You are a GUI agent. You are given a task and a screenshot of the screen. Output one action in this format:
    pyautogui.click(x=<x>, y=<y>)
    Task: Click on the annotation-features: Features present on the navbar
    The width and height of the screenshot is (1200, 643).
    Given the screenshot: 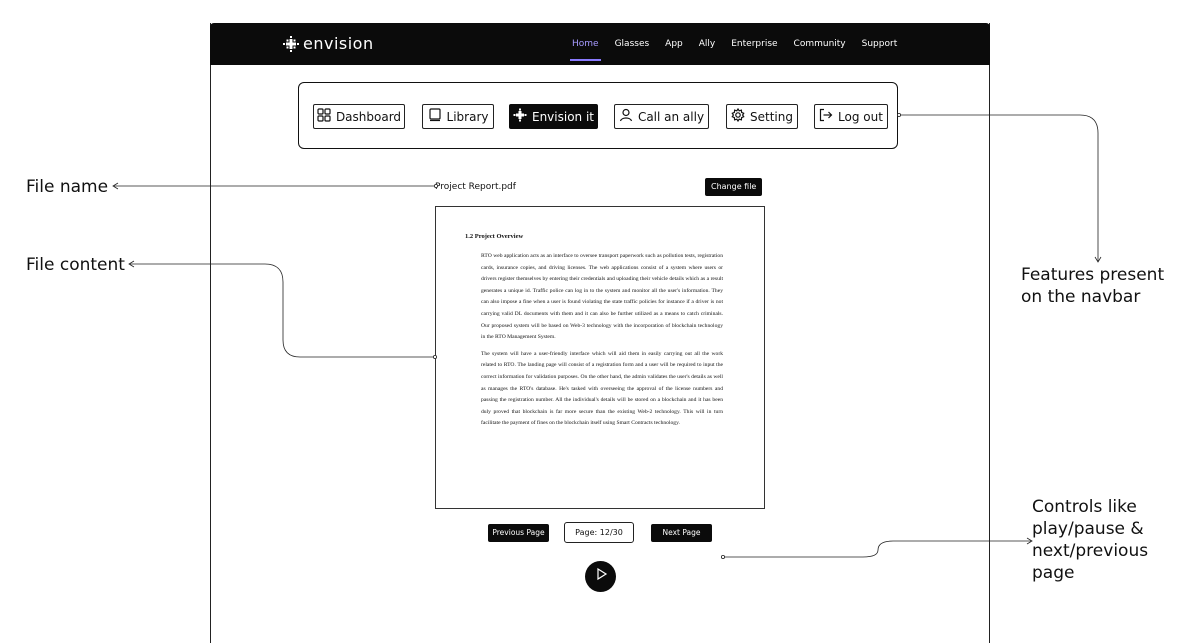 What is the action you would take?
    pyautogui.click(x=1092, y=286)
    